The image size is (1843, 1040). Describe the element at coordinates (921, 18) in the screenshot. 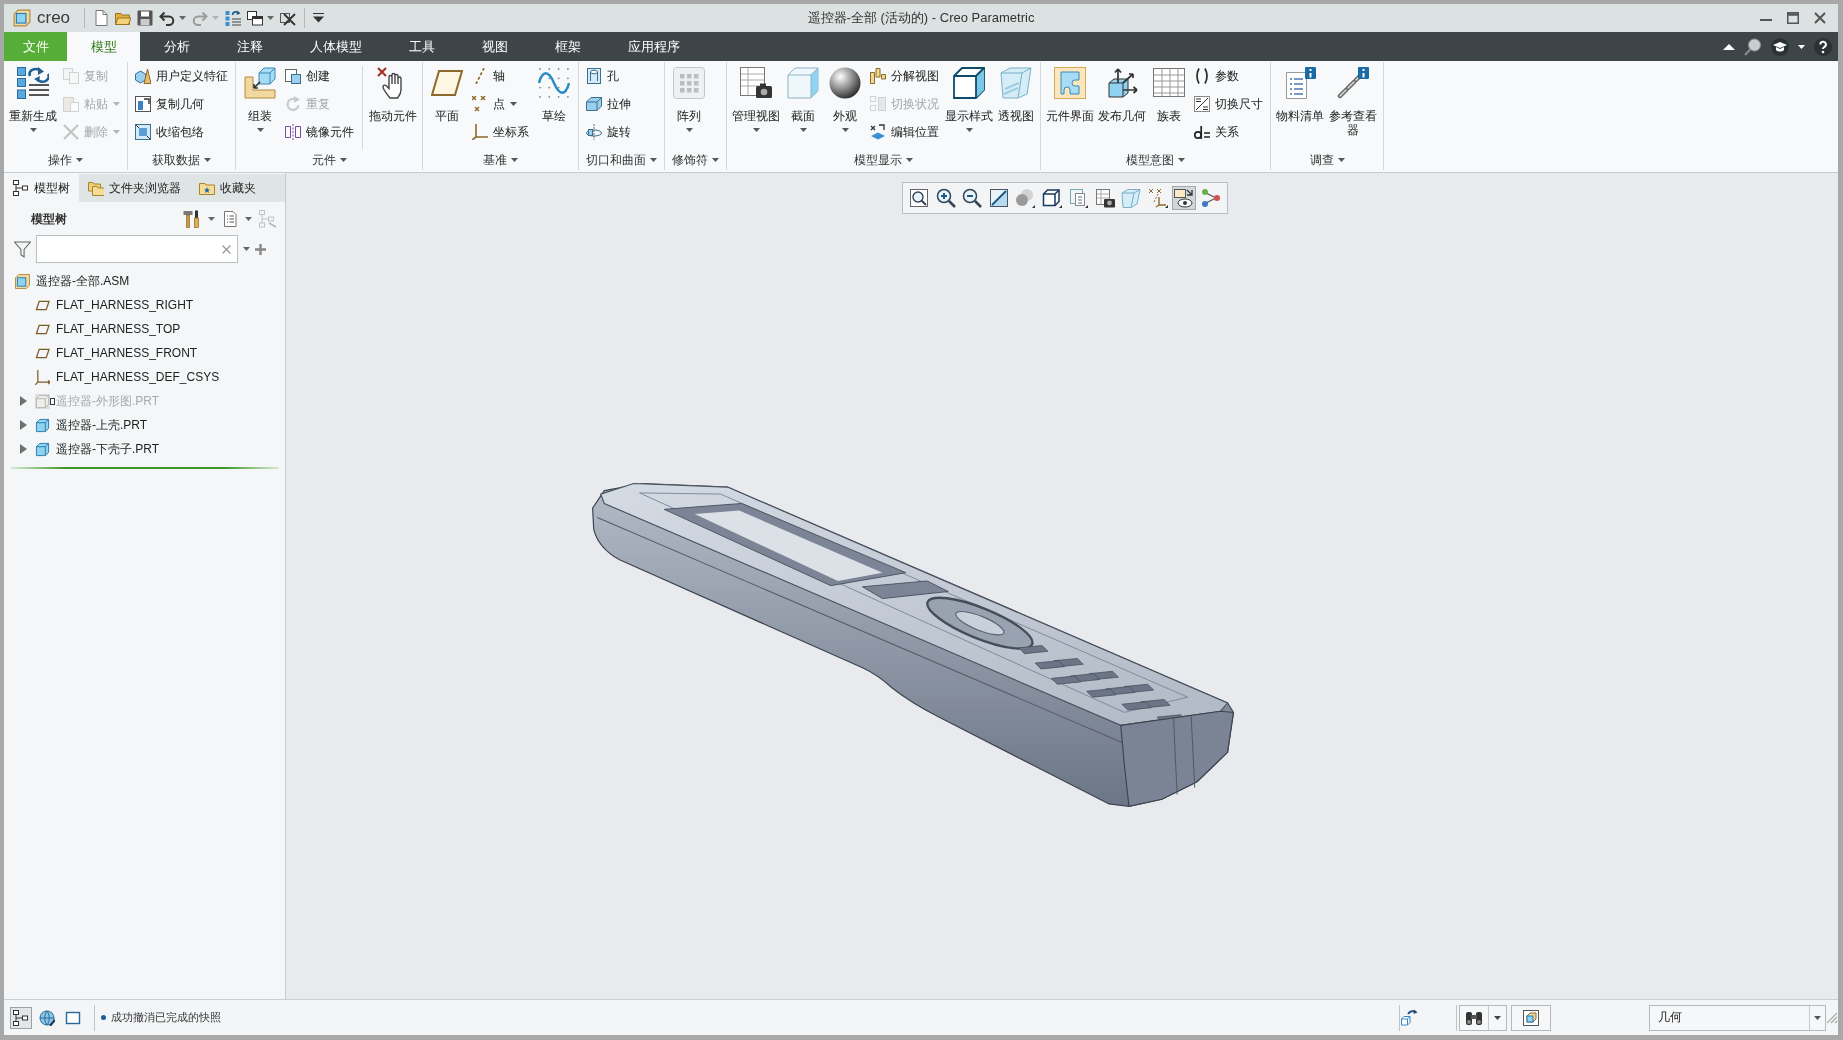

I see `window-title: 遥控器-全部 (活动的) - Creo Parametric` at that location.